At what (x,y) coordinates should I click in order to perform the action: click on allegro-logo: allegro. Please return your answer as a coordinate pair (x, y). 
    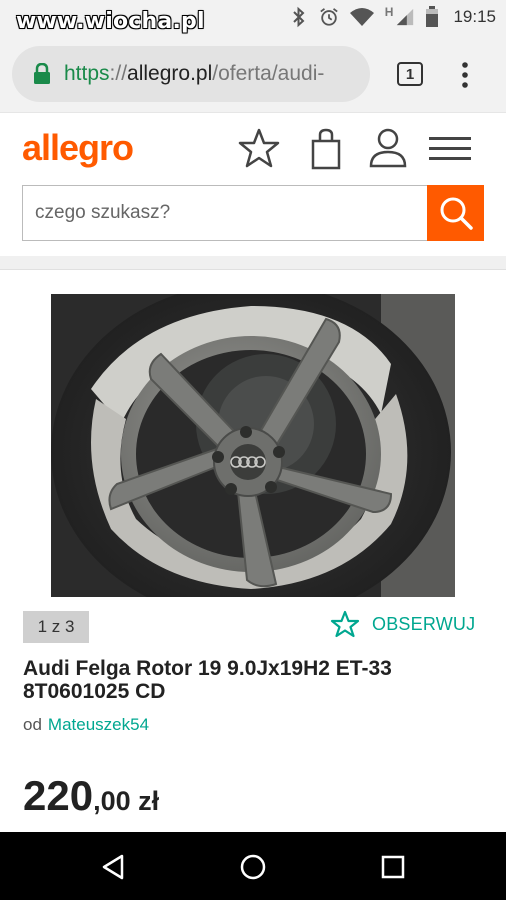
    Looking at the image, I should click on (78, 148).